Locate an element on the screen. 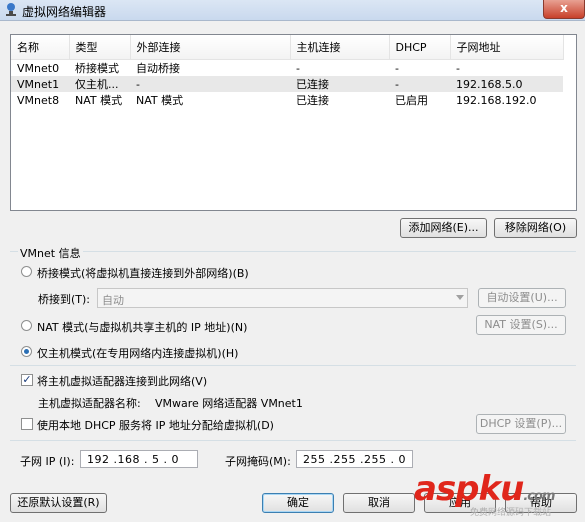  watermark-brand: asp is located at coordinates (447, 489).